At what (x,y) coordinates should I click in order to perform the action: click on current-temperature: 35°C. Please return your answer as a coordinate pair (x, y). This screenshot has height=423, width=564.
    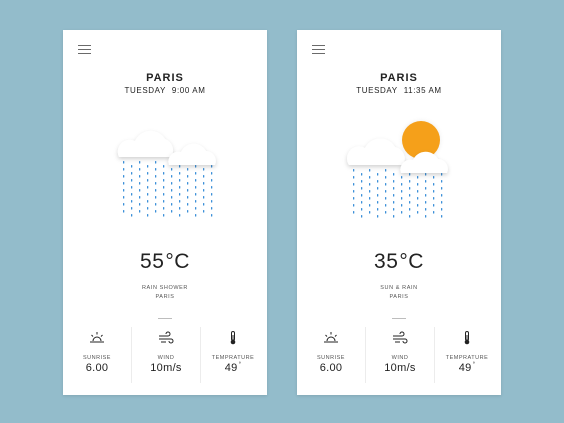
    Looking at the image, I should click on (399, 261).